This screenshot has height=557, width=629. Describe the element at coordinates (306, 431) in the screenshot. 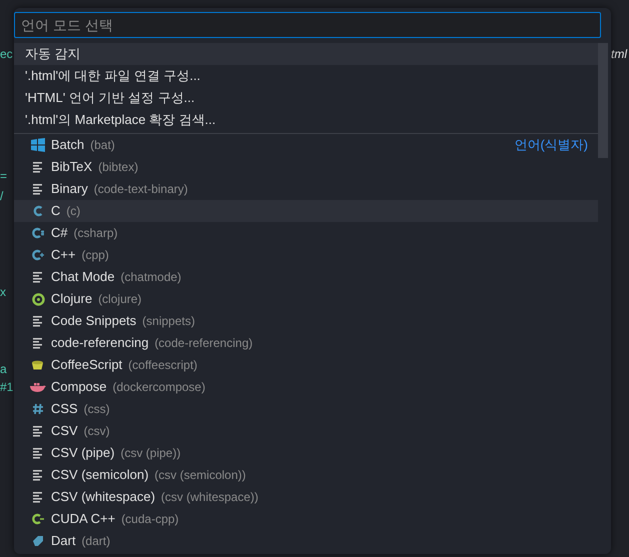

I see `language-item: CSV (csv)` at that location.